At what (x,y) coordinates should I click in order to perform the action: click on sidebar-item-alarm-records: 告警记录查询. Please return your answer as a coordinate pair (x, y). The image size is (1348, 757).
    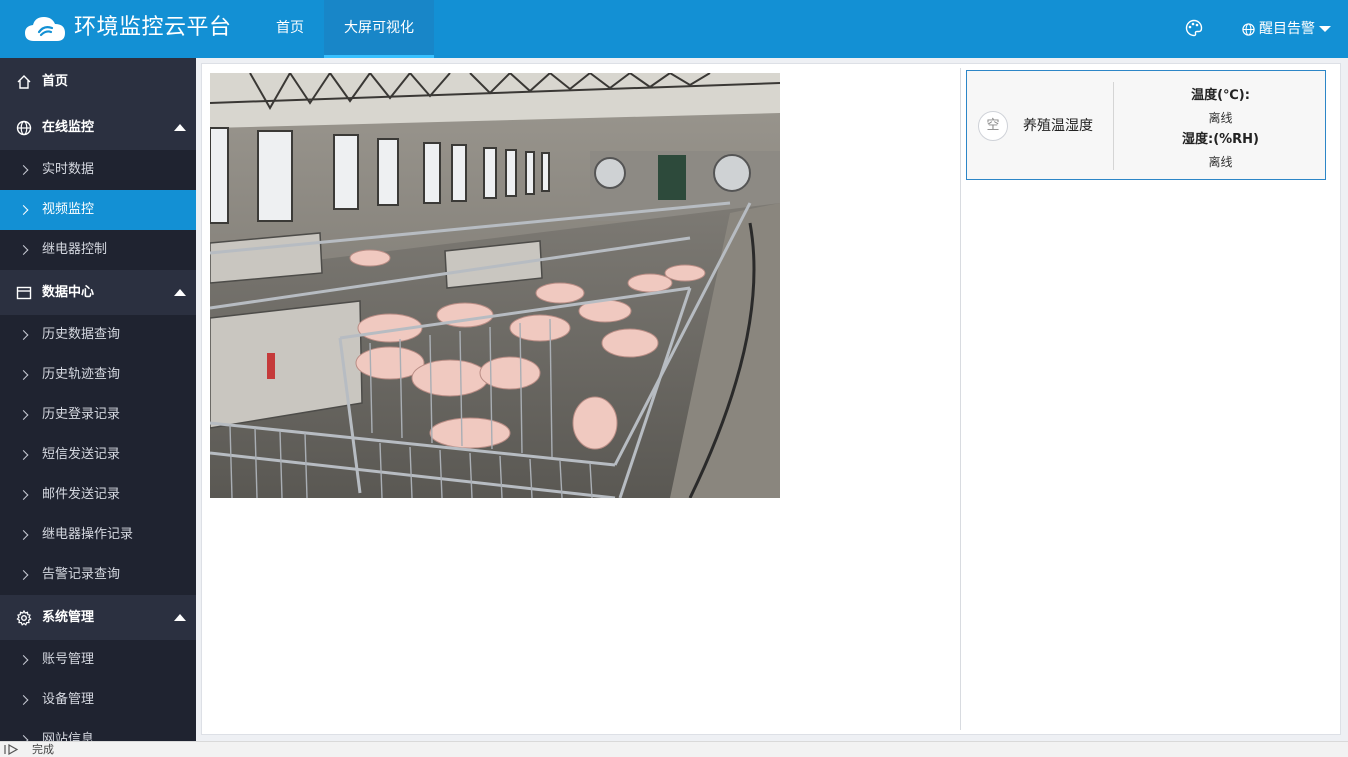
    Looking at the image, I should click on (98, 575).